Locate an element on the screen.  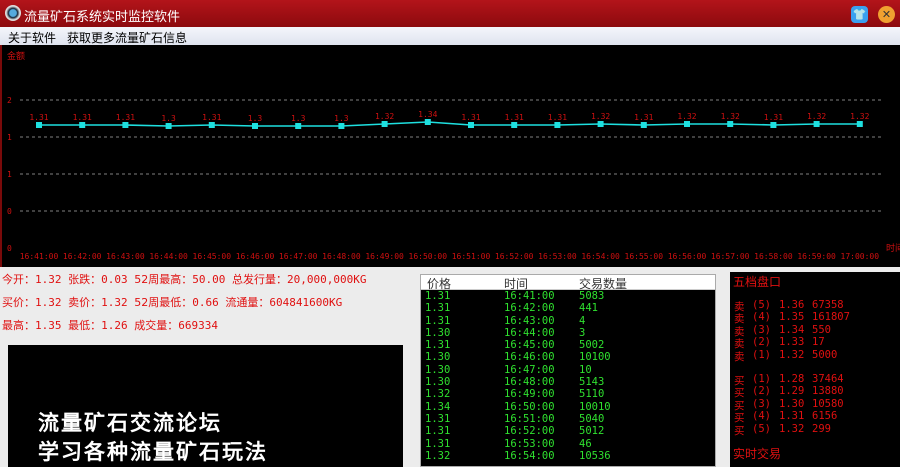
qty-cell: 10100 is located at coordinates (595, 357).